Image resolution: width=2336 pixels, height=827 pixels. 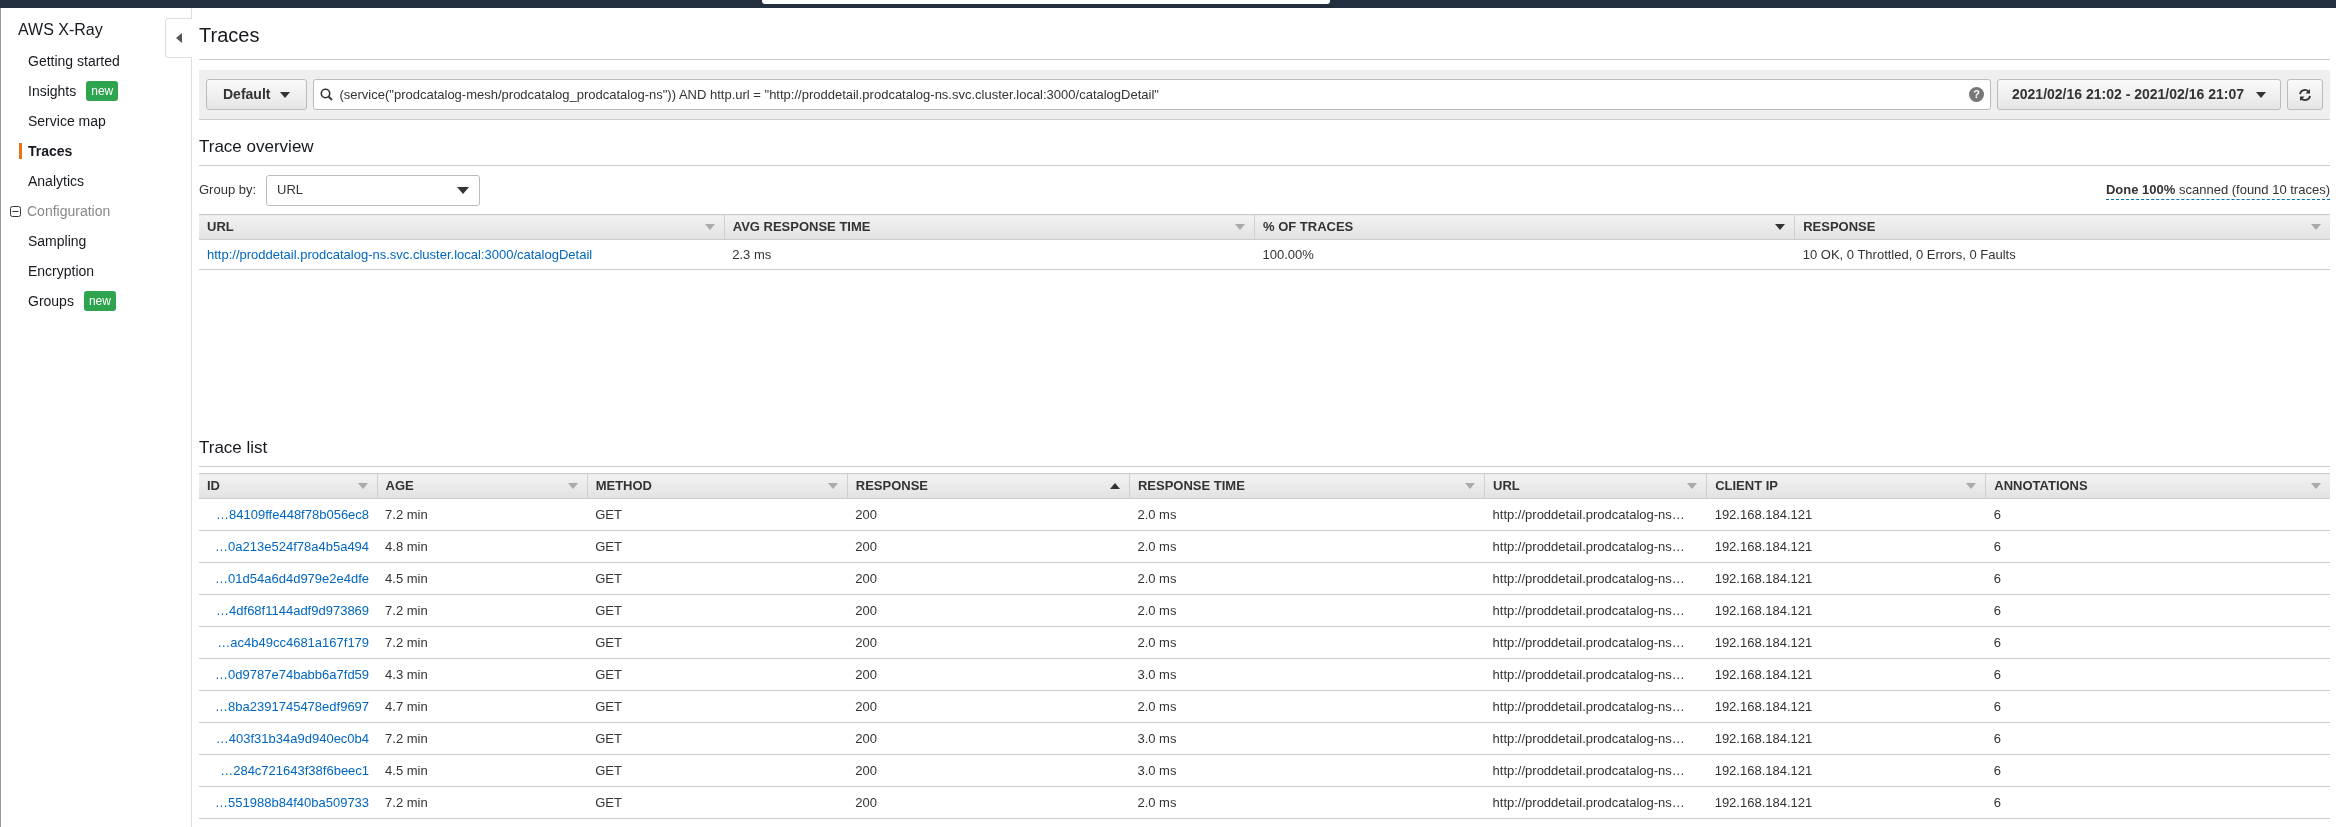 What do you see at coordinates (295, 770) in the screenshot?
I see `trace-id-link: …284c721643f38f6beec1` at bounding box center [295, 770].